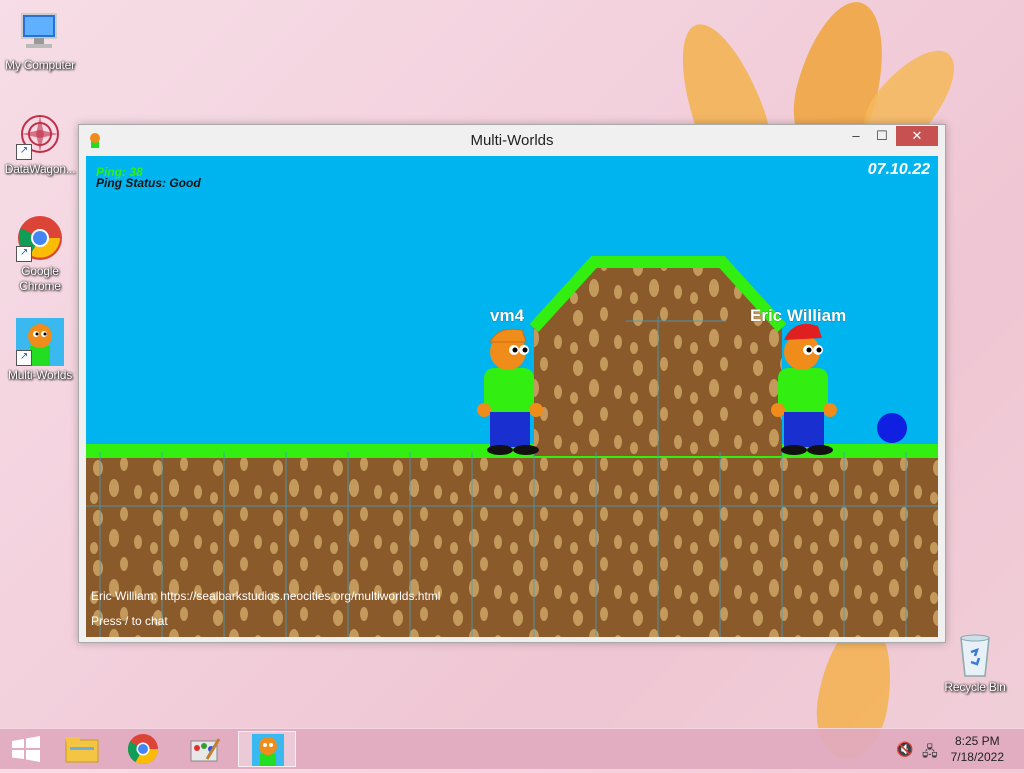  I want to click on file-explorer-icon, so click(82, 750).